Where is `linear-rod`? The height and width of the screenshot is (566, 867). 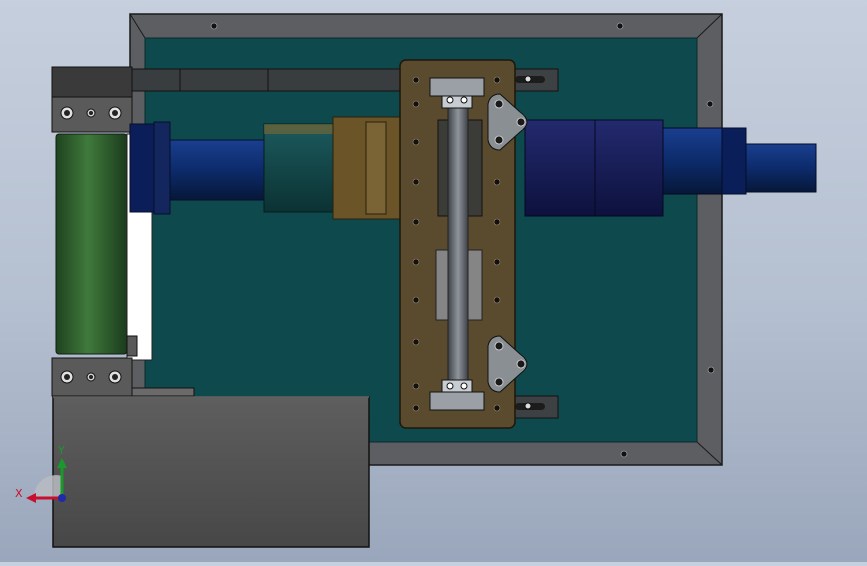
linear-rod is located at coordinates (458, 241).